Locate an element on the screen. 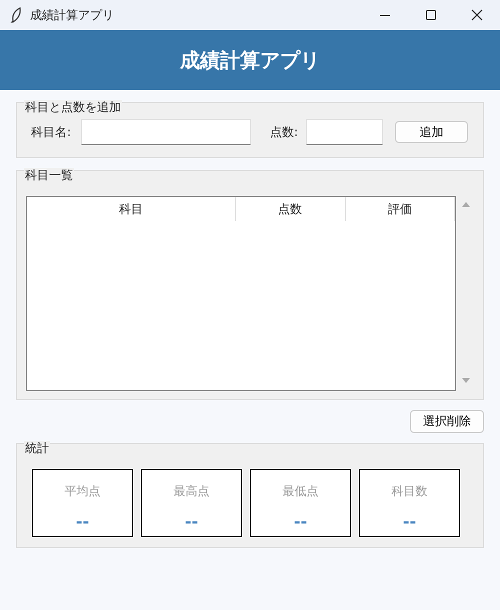 The image size is (500, 610). field-label: 点数: is located at coordinates (284, 132).